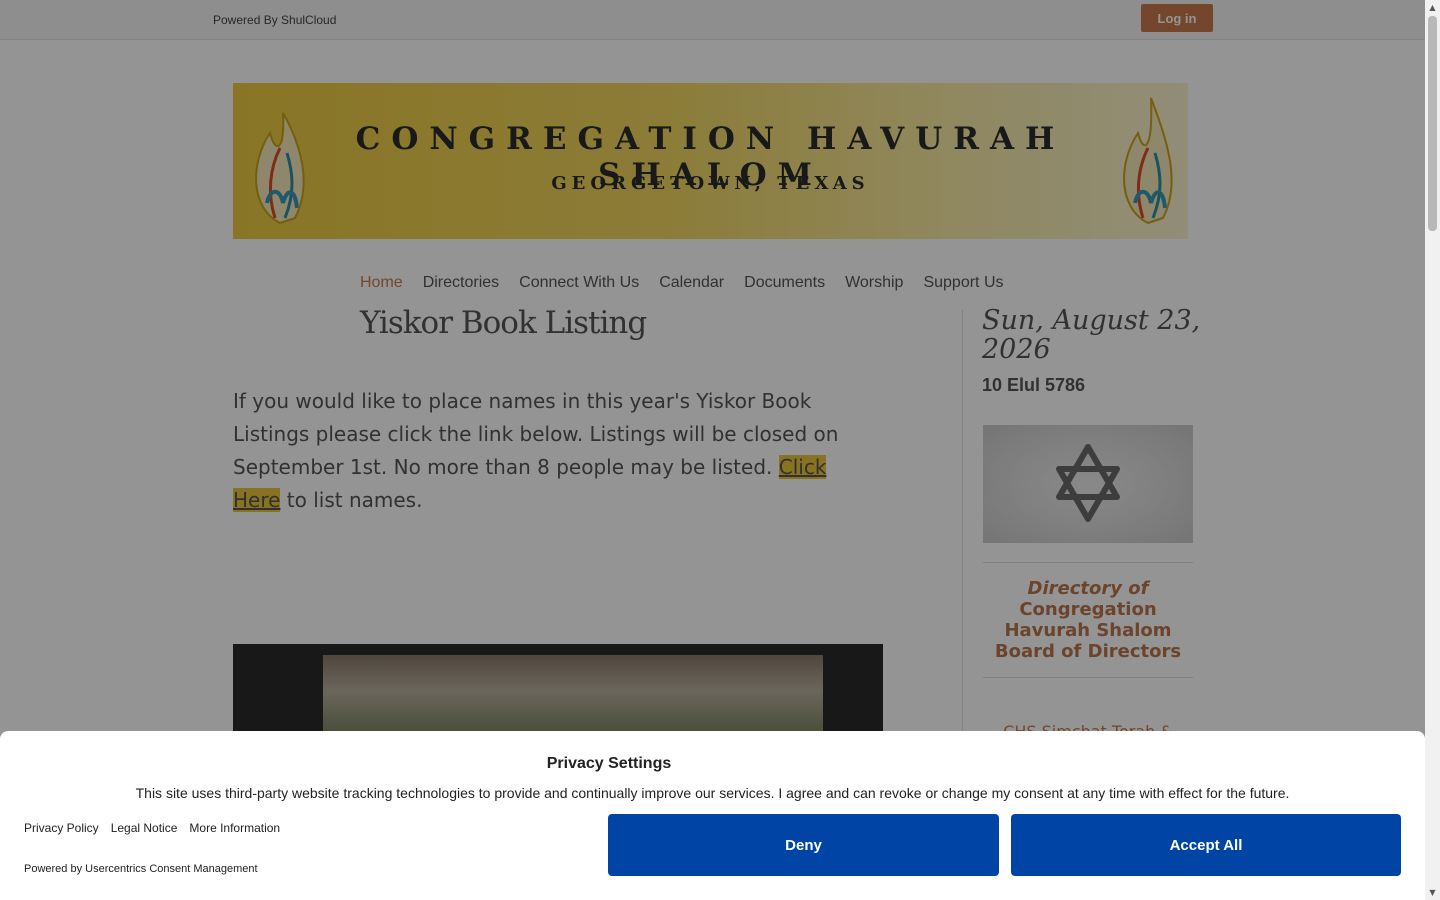 The height and width of the screenshot is (900, 1440). Describe the element at coordinates (1206, 845) in the screenshot. I see `accept-all-button: Accept All` at that location.